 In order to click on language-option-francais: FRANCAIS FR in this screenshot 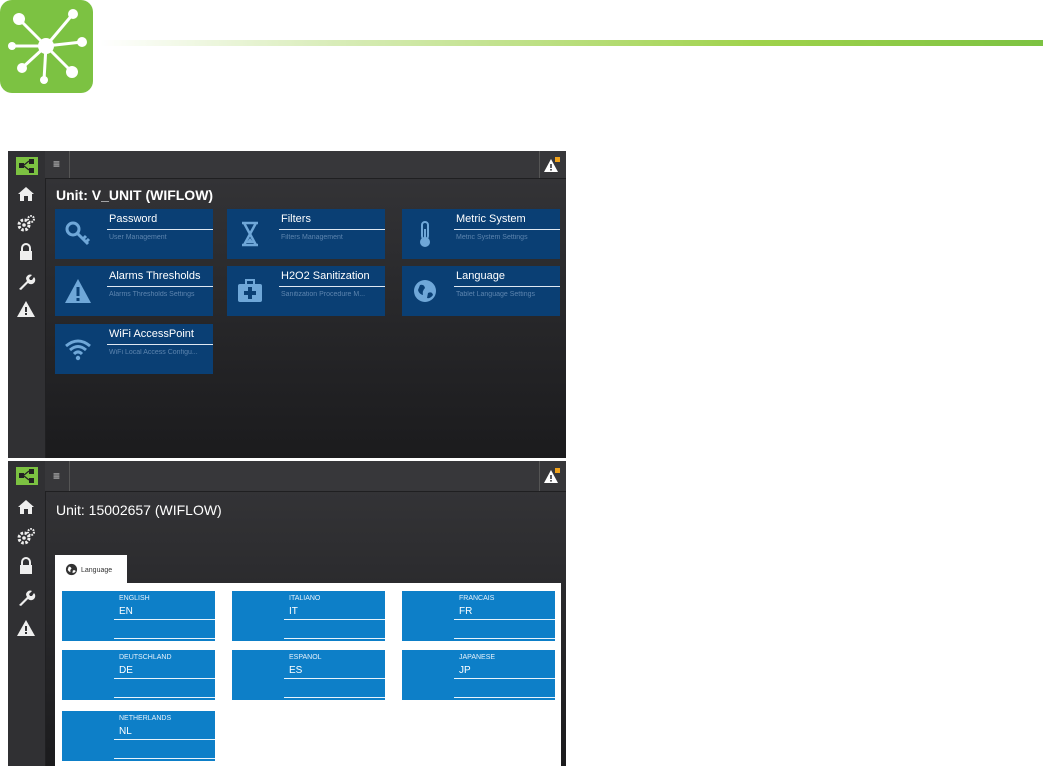, I will do `click(478, 616)`.